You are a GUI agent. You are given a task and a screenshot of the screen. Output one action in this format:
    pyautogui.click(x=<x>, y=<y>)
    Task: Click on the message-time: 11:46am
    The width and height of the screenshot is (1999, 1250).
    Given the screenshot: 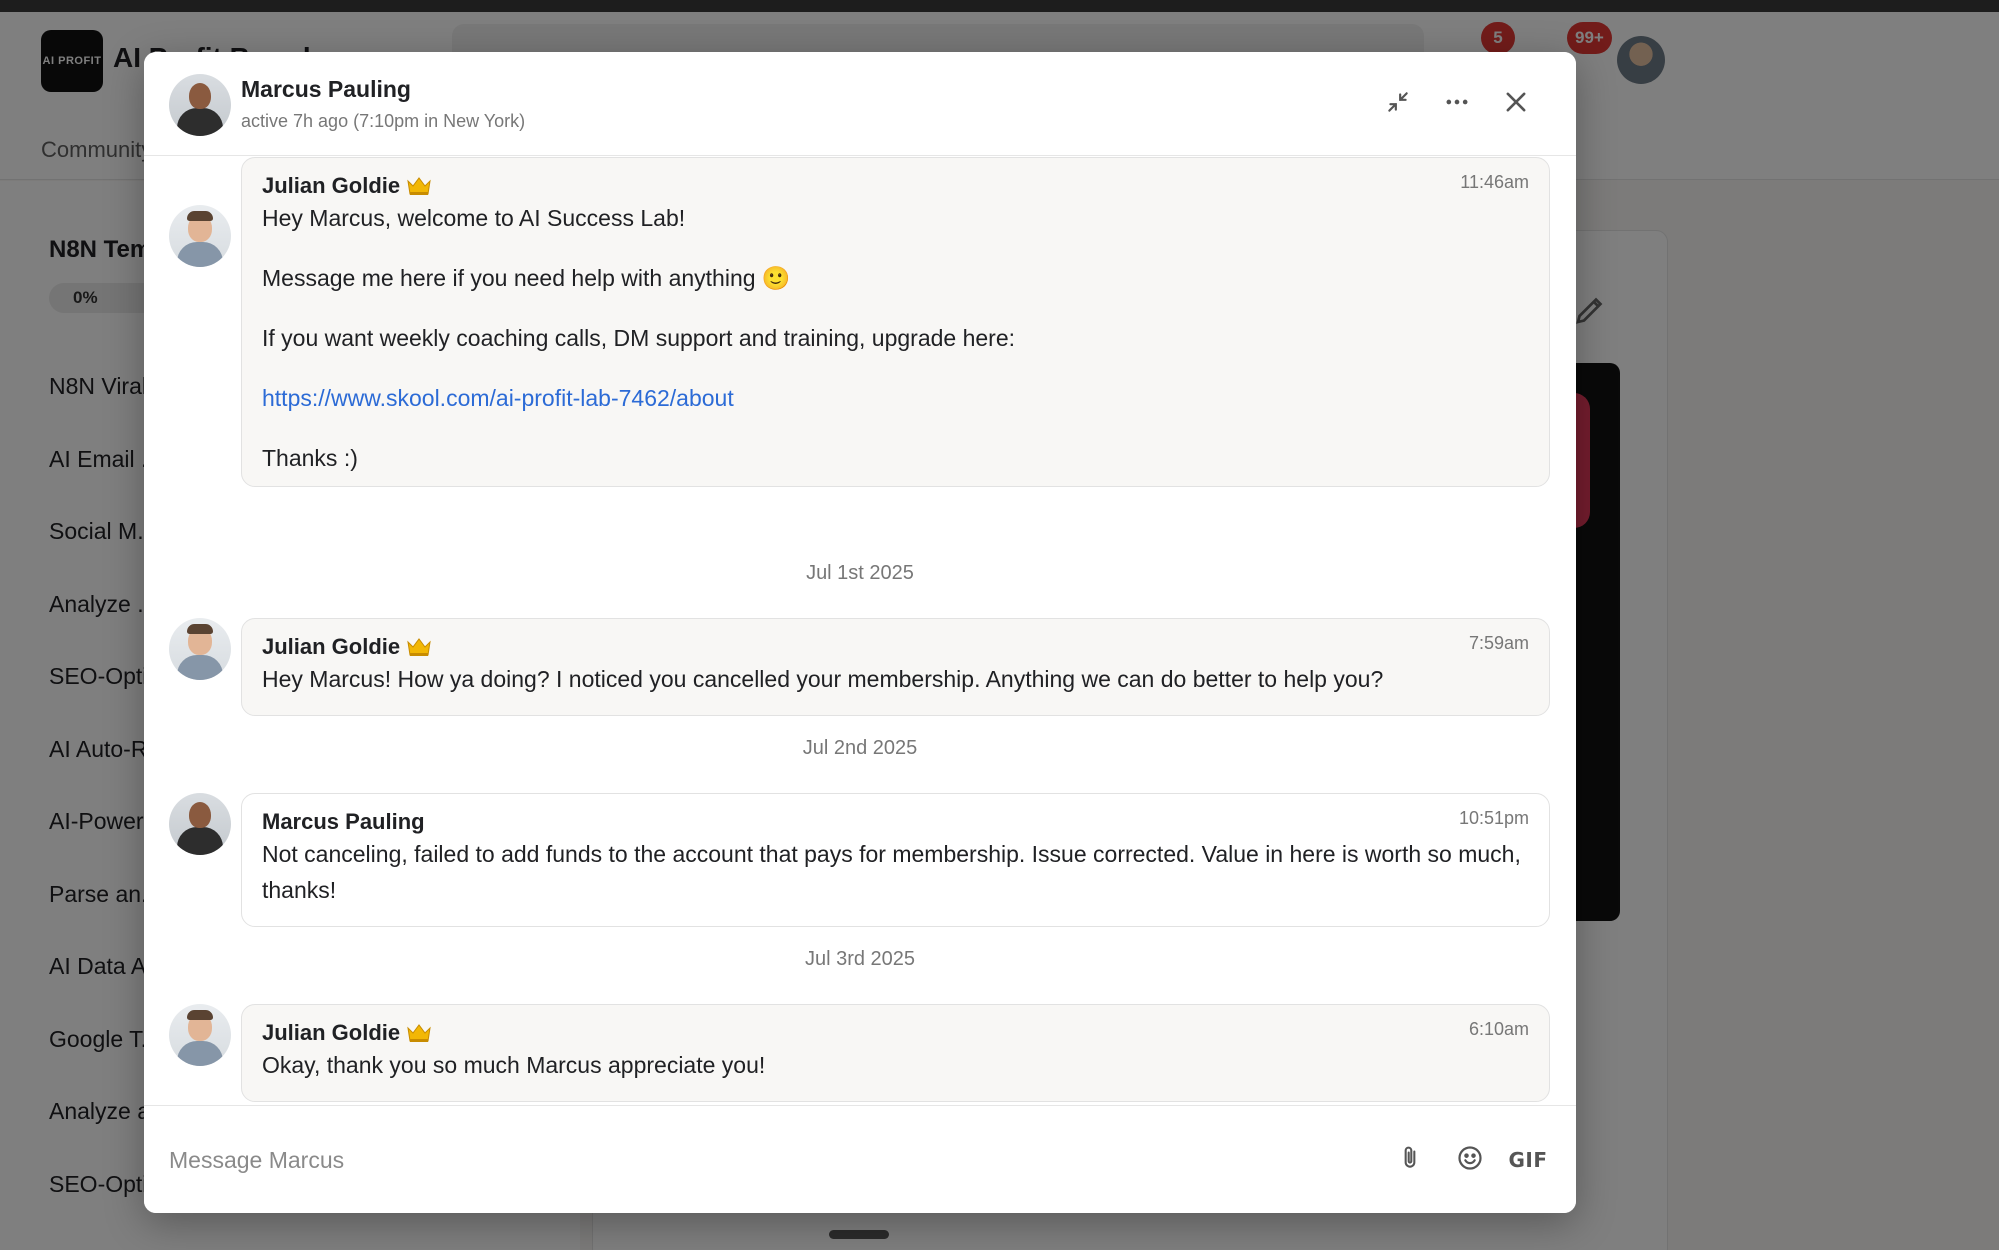 What is the action you would take?
    pyautogui.click(x=1494, y=182)
    